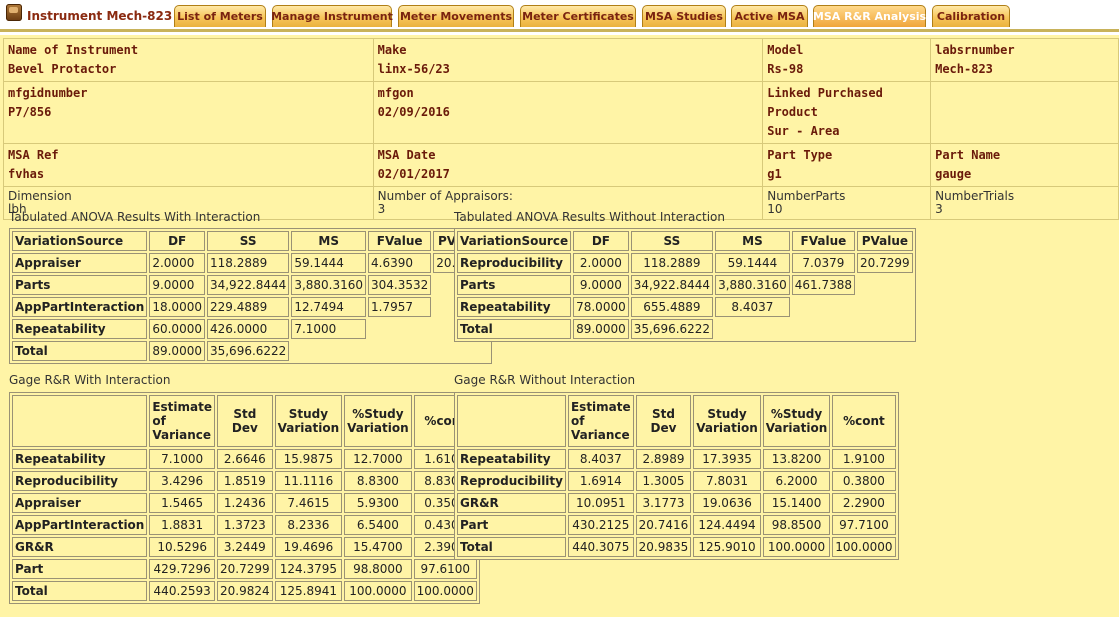 Image resolution: width=1119 pixels, height=617 pixels. What do you see at coordinates (308, 421) in the screenshot?
I see `header-cell: Study Variation` at bounding box center [308, 421].